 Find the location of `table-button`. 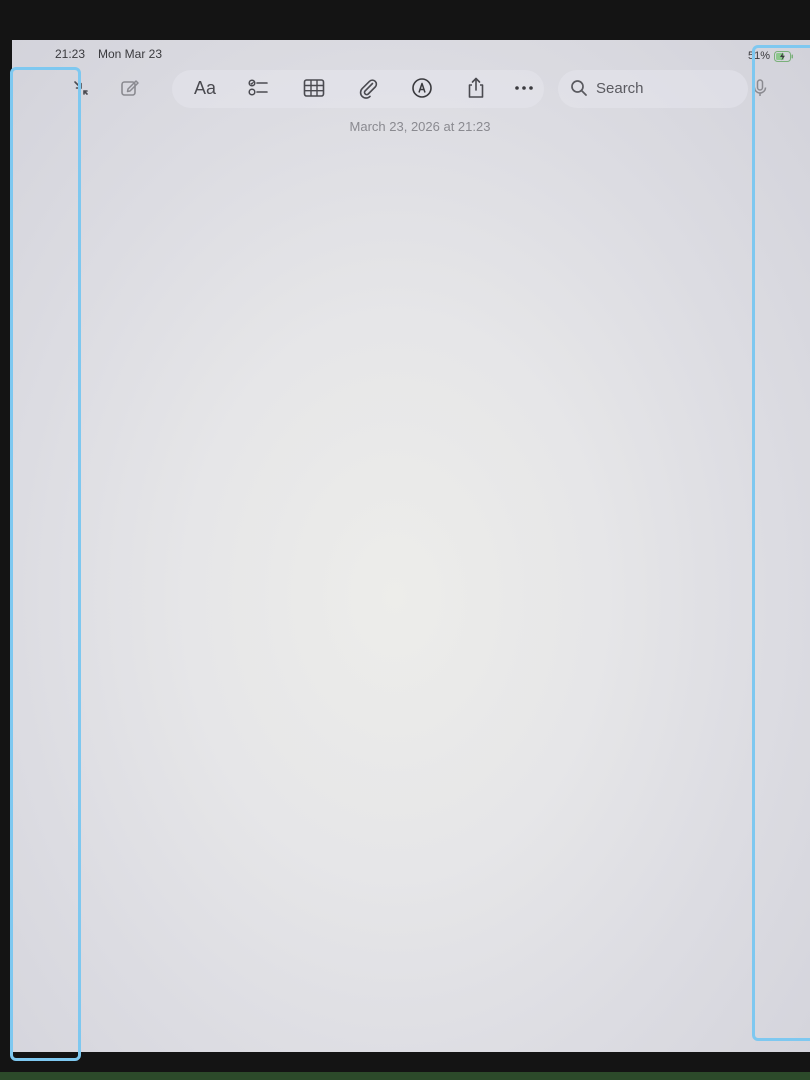

table-button is located at coordinates (314, 88).